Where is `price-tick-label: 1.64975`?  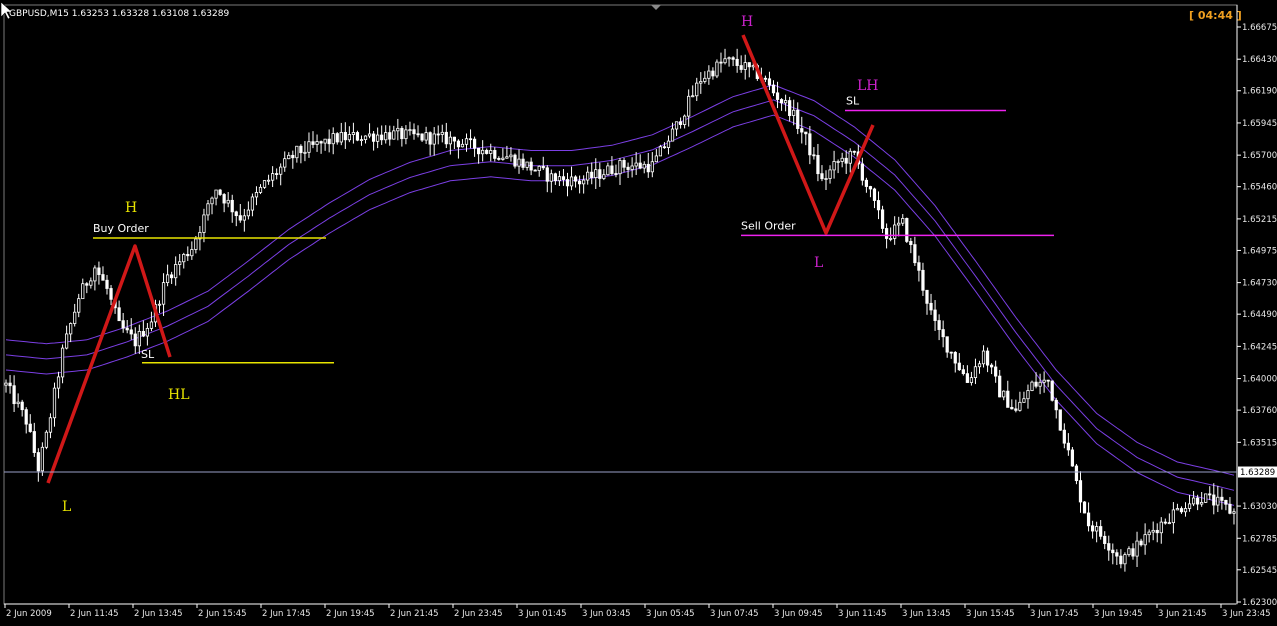
price-tick-label: 1.64975 is located at coordinates (1259, 251).